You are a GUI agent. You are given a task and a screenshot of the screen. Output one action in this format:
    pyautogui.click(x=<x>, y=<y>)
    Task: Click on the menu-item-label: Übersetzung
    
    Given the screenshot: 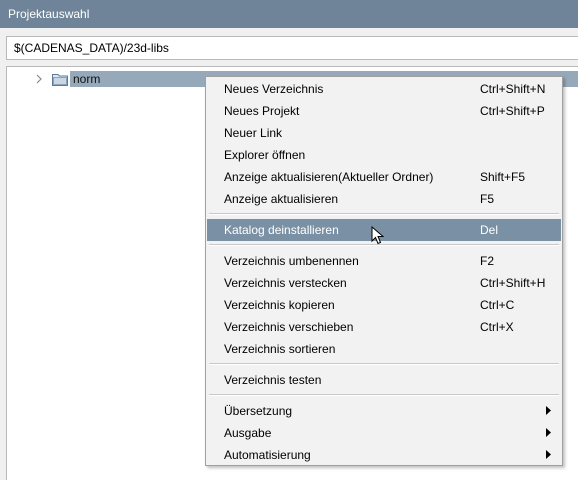 What is the action you would take?
    pyautogui.click(x=258, y=411)
    